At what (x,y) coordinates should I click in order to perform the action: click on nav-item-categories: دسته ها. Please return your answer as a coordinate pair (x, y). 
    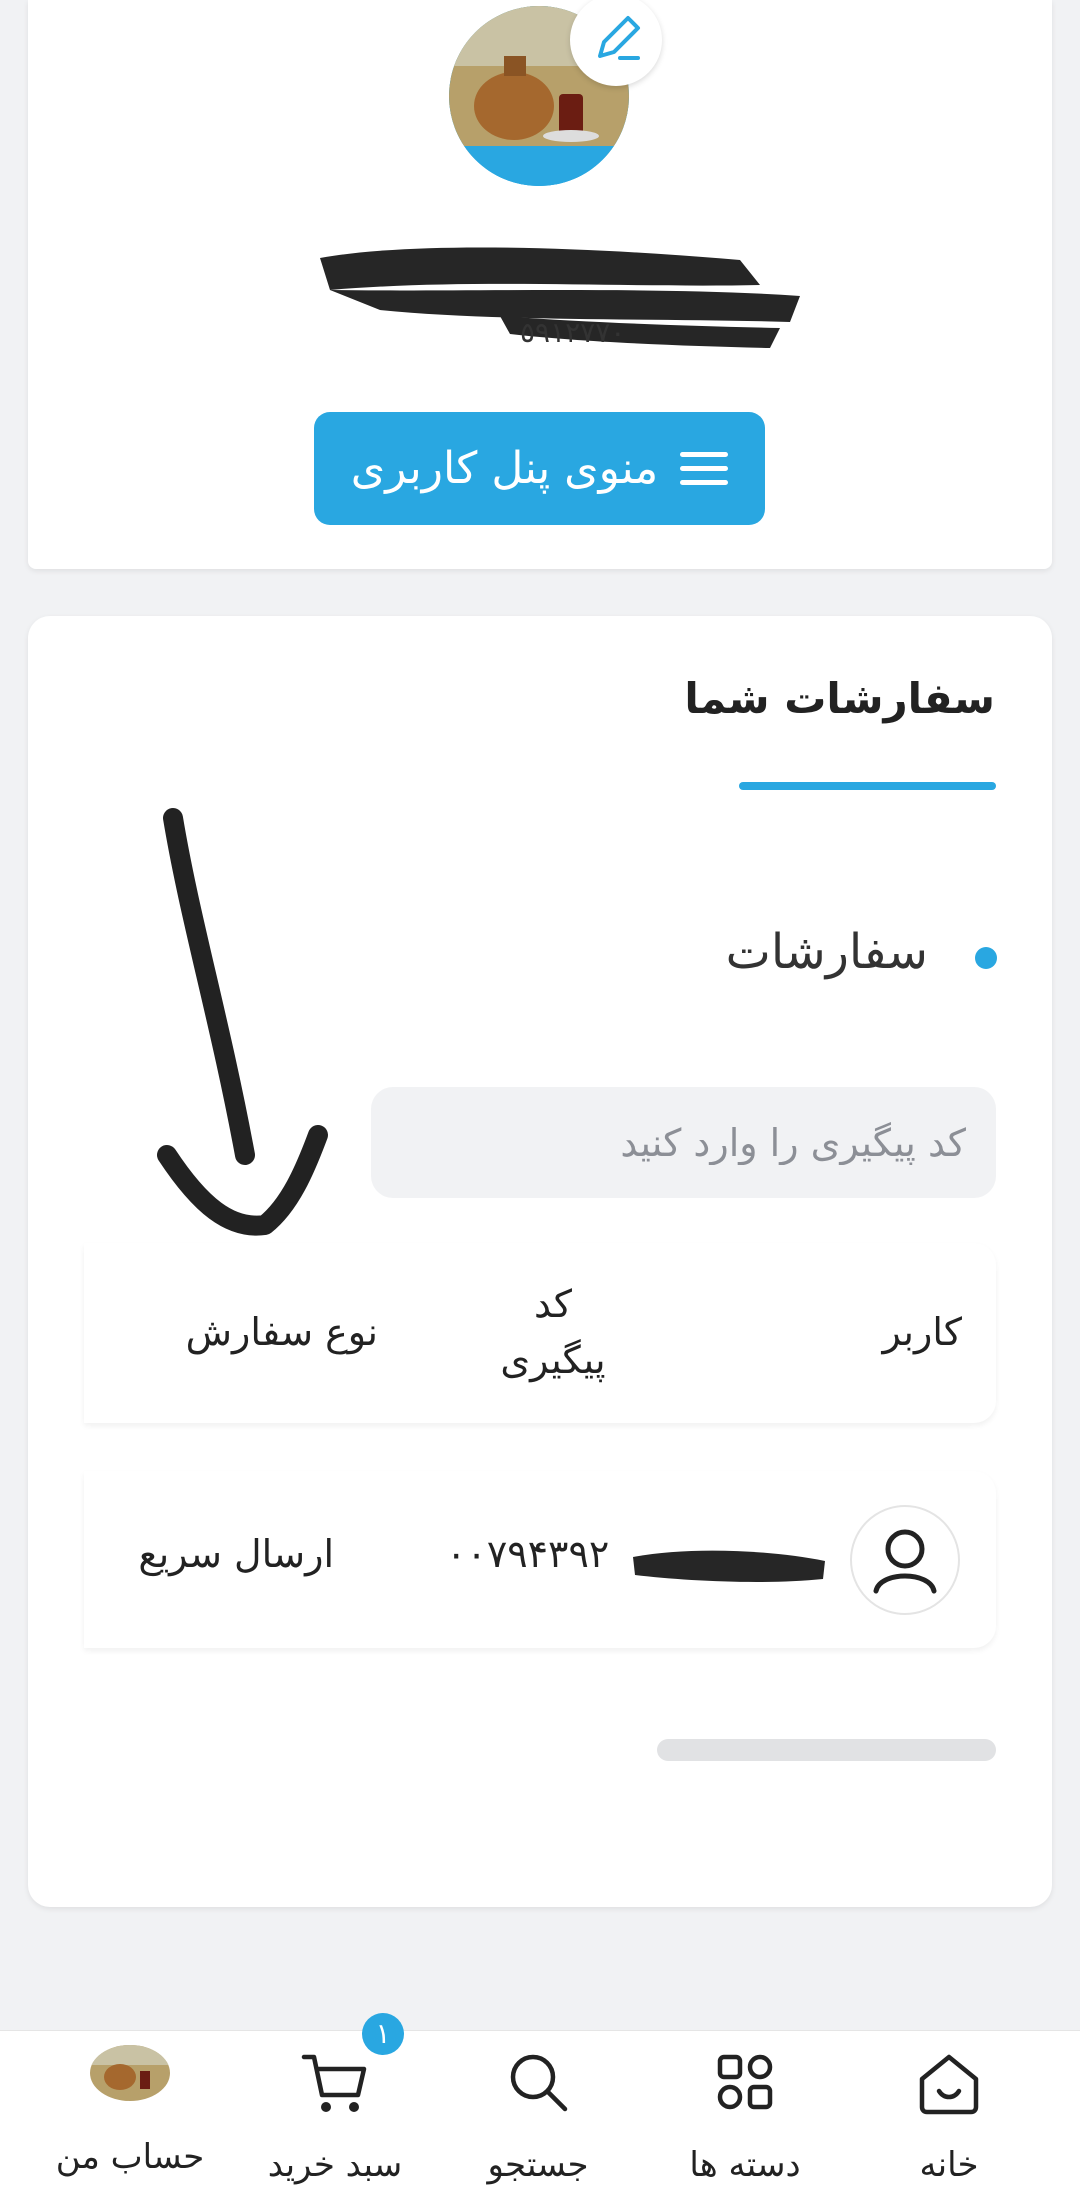
    Looking at the image, I should click on (745, 2117).